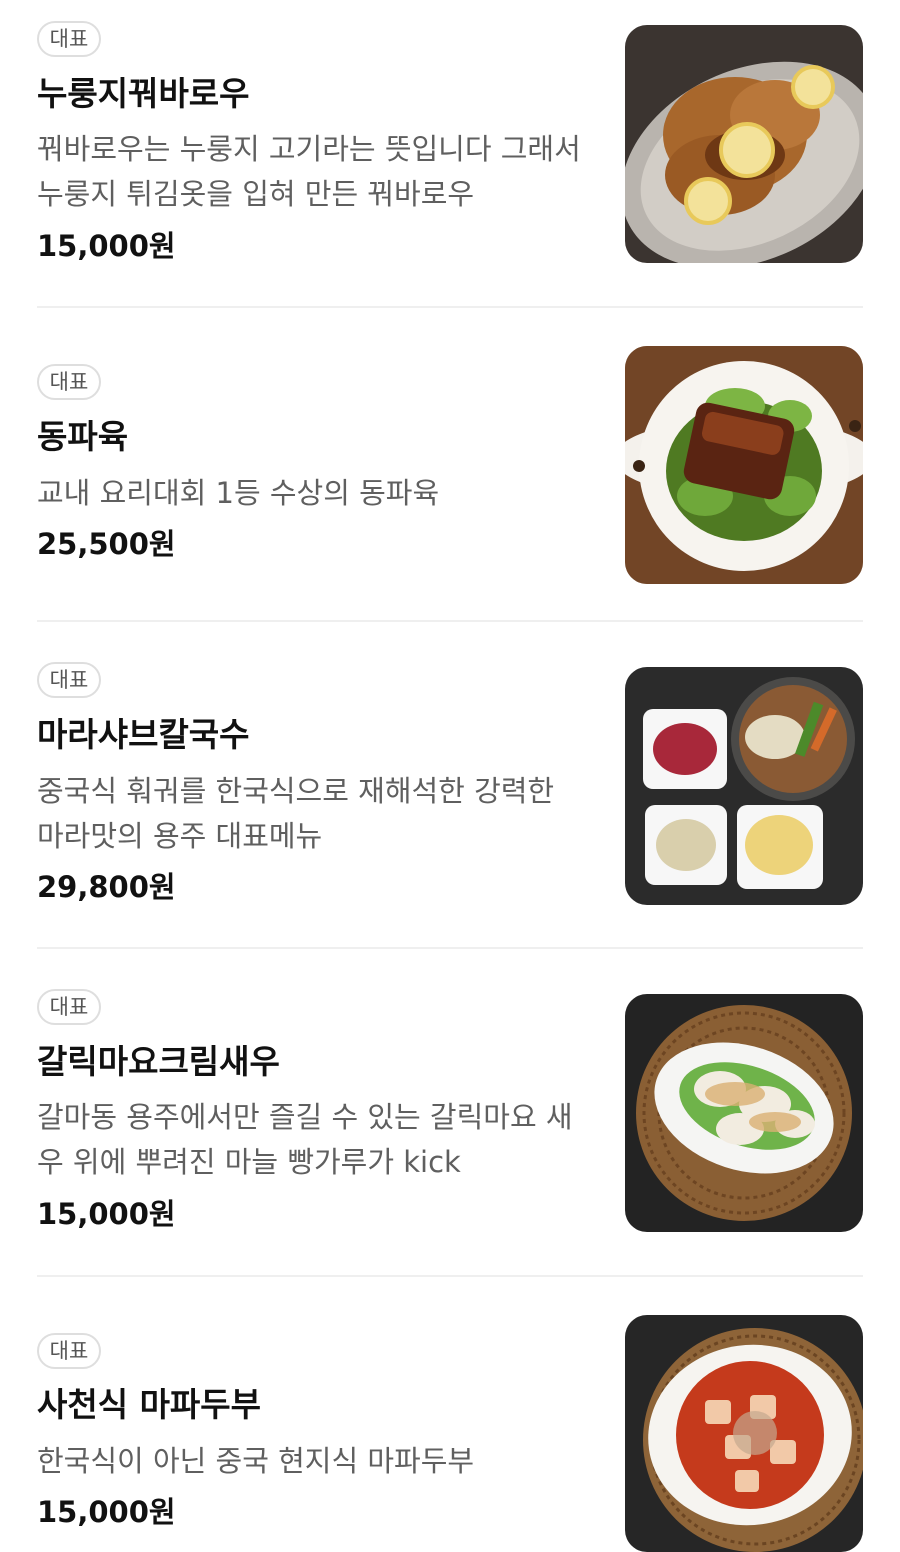 This screenshot has width=900, height=1552. I want to click on braised-pork-belly-photo, so click(744, 465).